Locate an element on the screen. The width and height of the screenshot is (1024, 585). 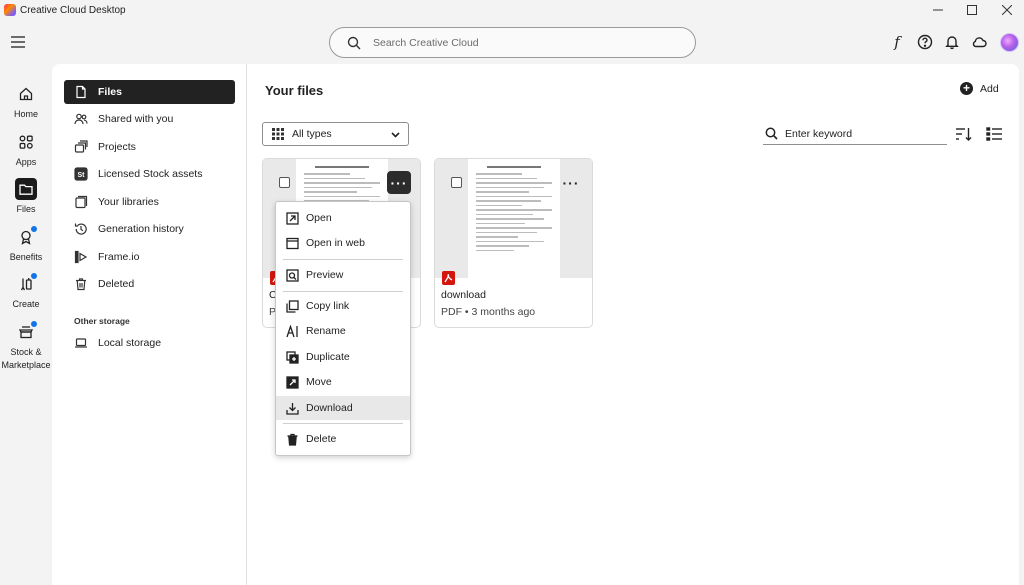
menu-item-open-in-web: Open in web is located at coordinates (343, 243).